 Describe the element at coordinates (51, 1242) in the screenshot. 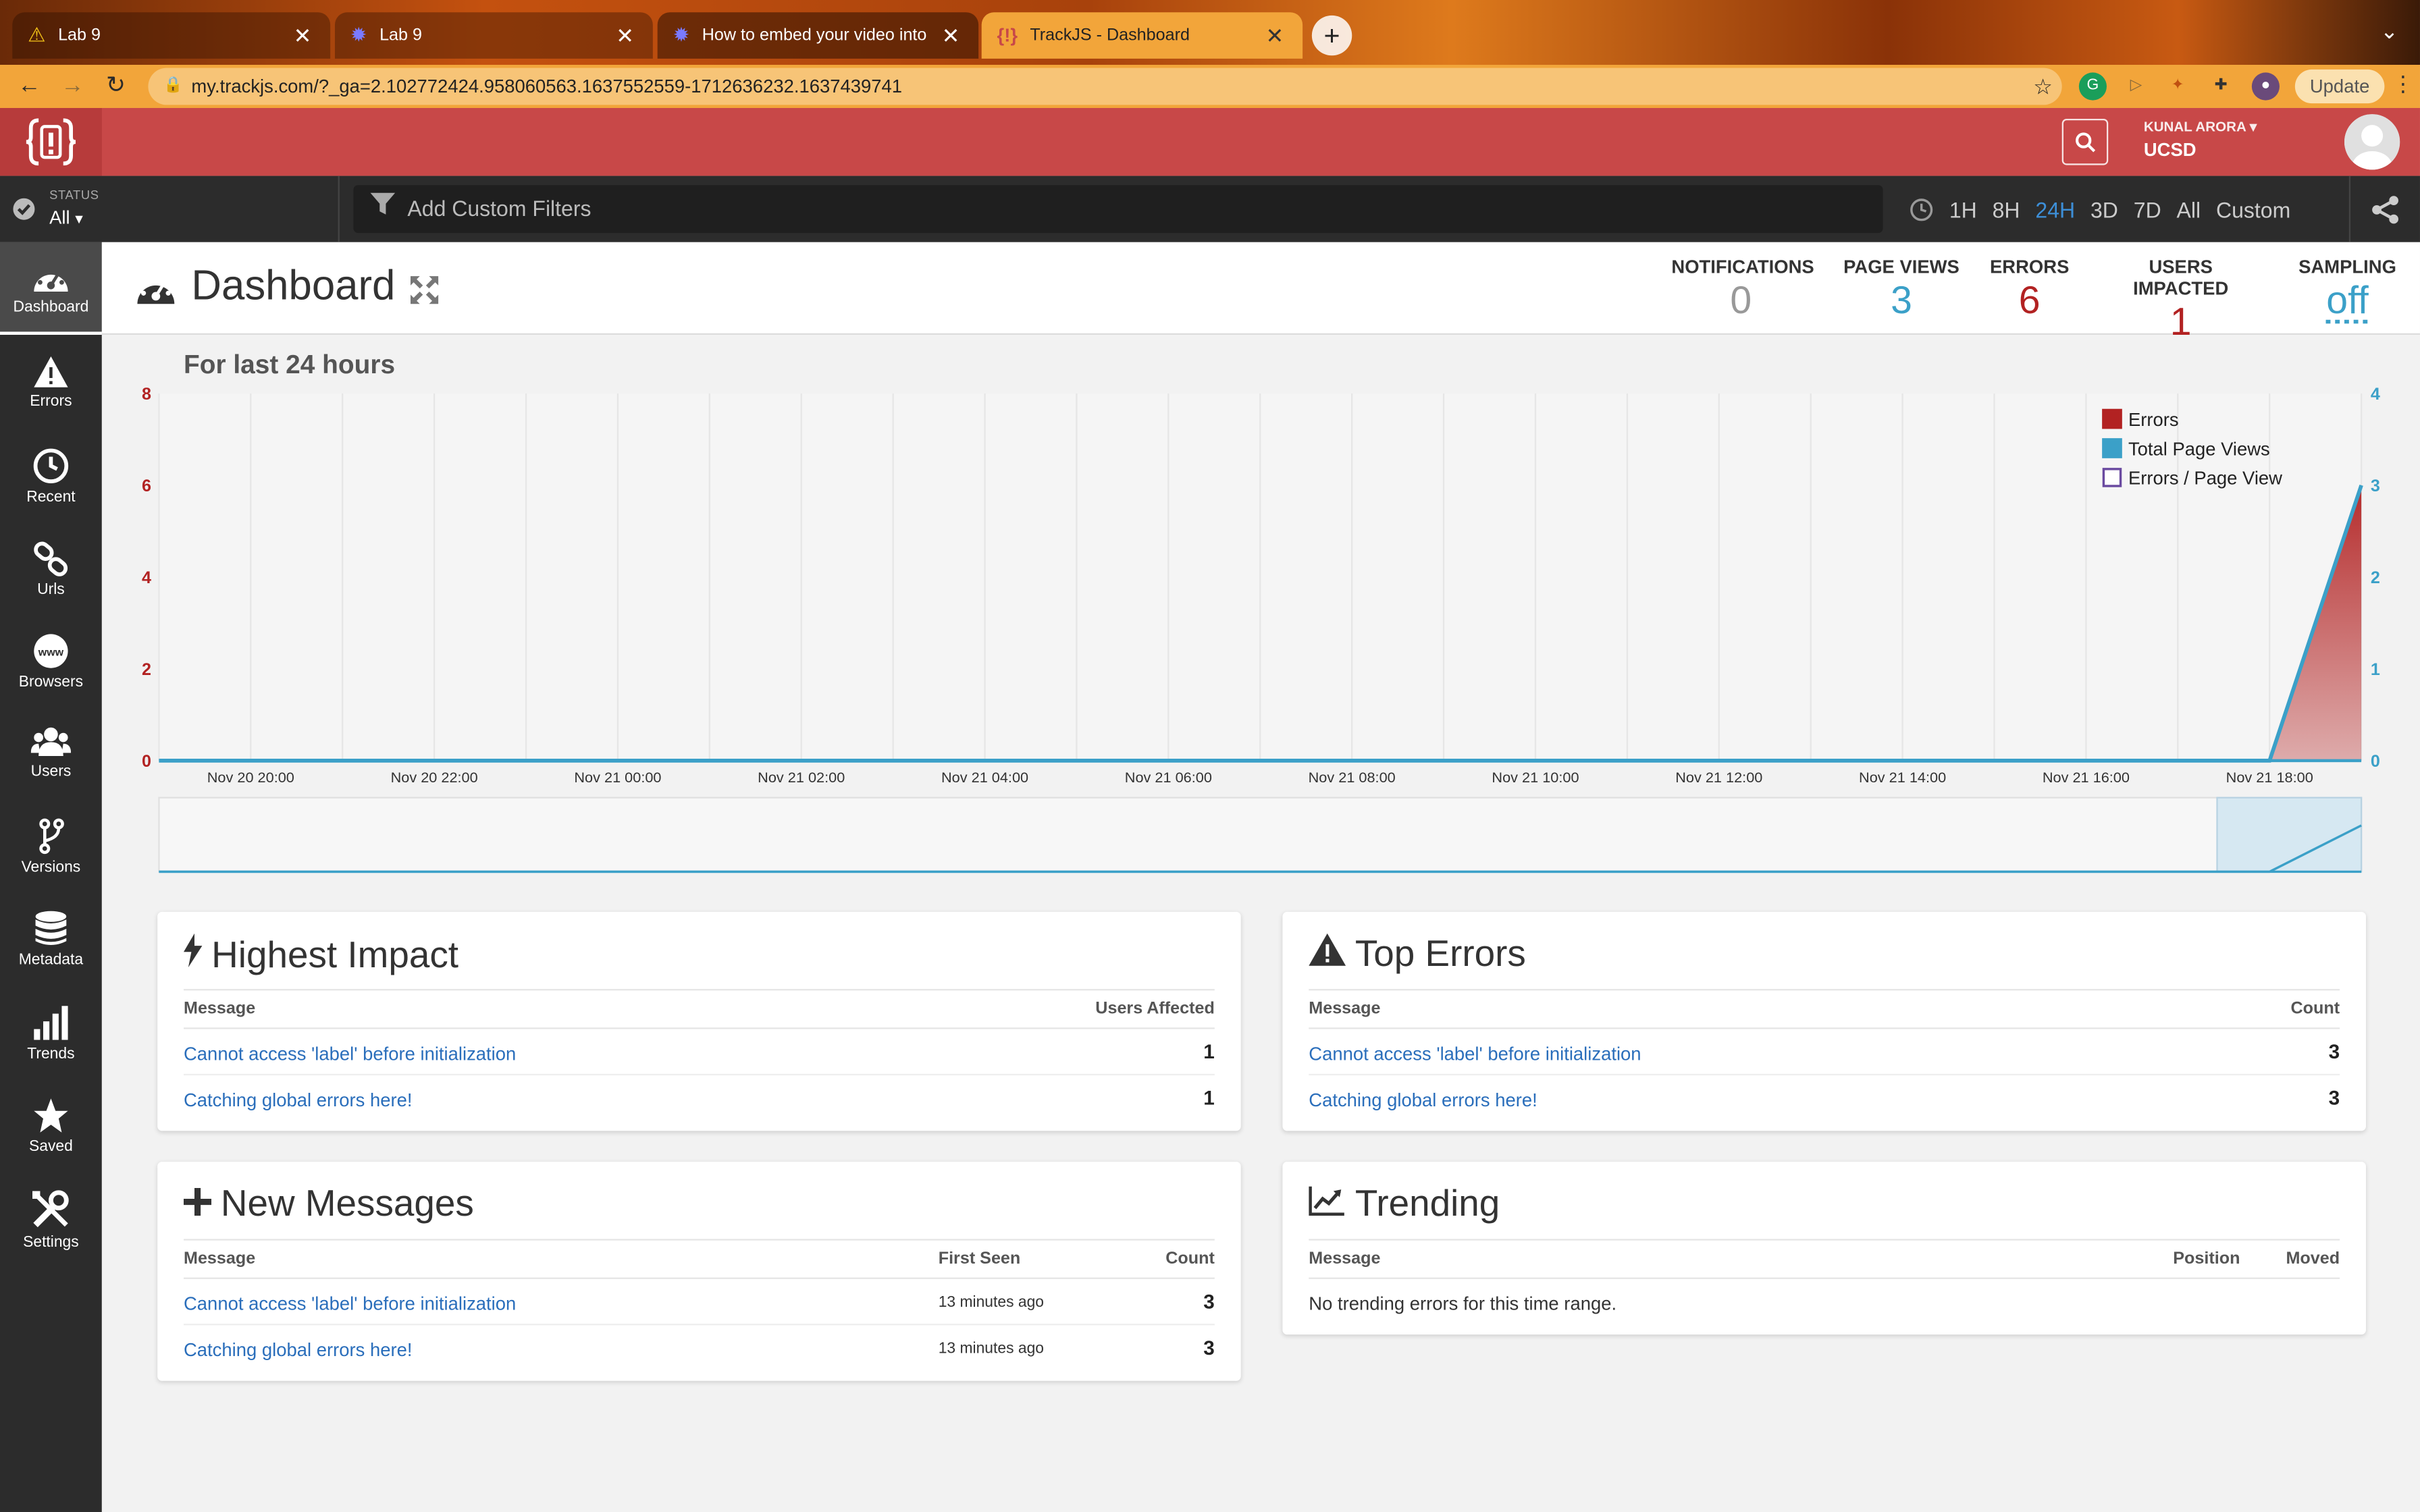

I see `sidebar-item-label: Settings` at that location.